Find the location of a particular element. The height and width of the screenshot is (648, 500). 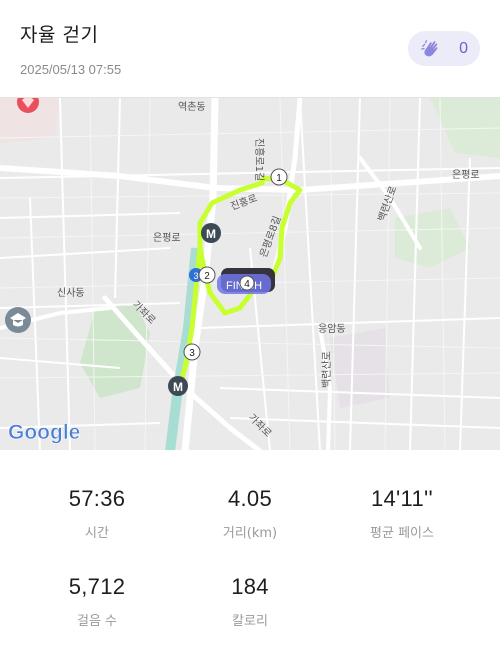

stat-pace: 14'11'' 평균 페이스 is located at coordinates (402, 513).